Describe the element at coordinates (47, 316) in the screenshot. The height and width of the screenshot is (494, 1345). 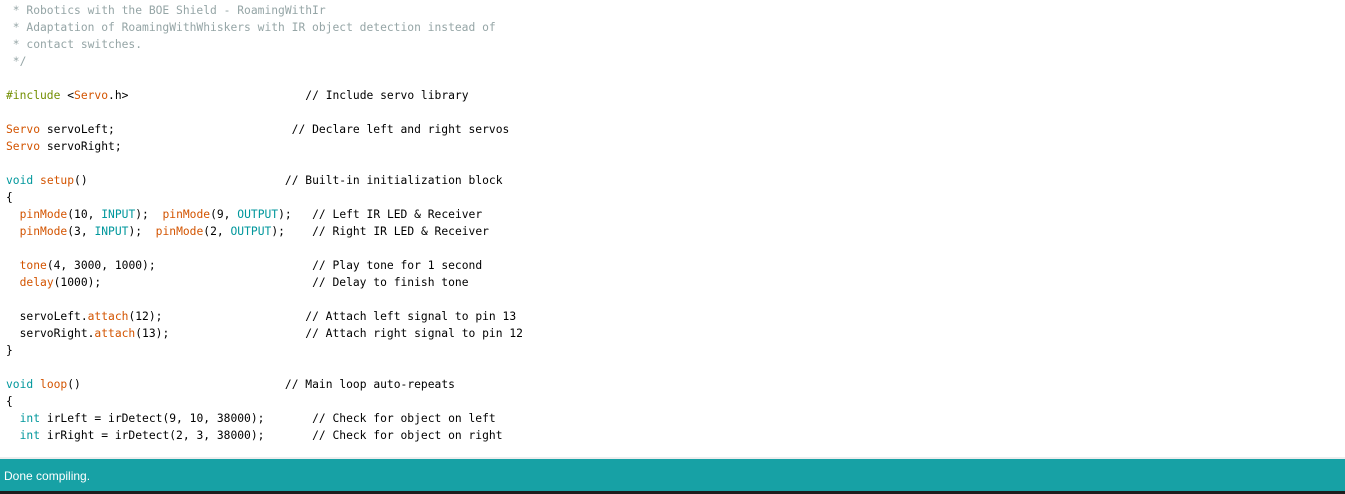
I see `code-token: servoLeft.` at that location.